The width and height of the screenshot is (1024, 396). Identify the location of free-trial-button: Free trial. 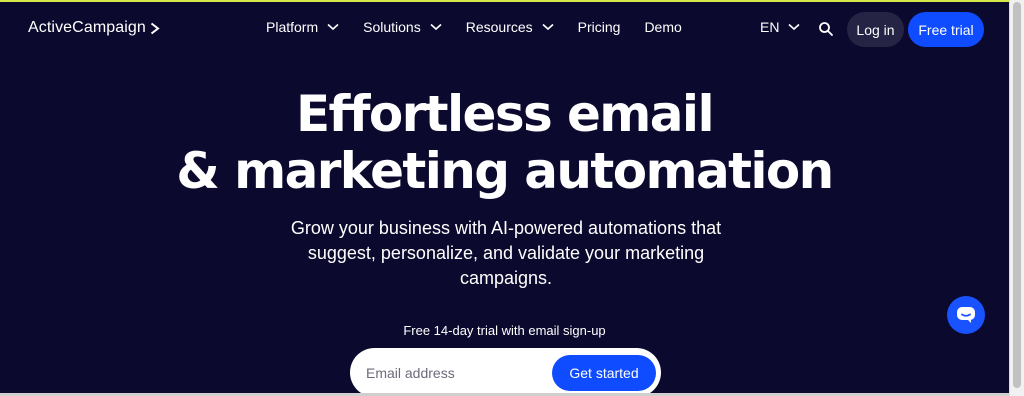
(946, 29).